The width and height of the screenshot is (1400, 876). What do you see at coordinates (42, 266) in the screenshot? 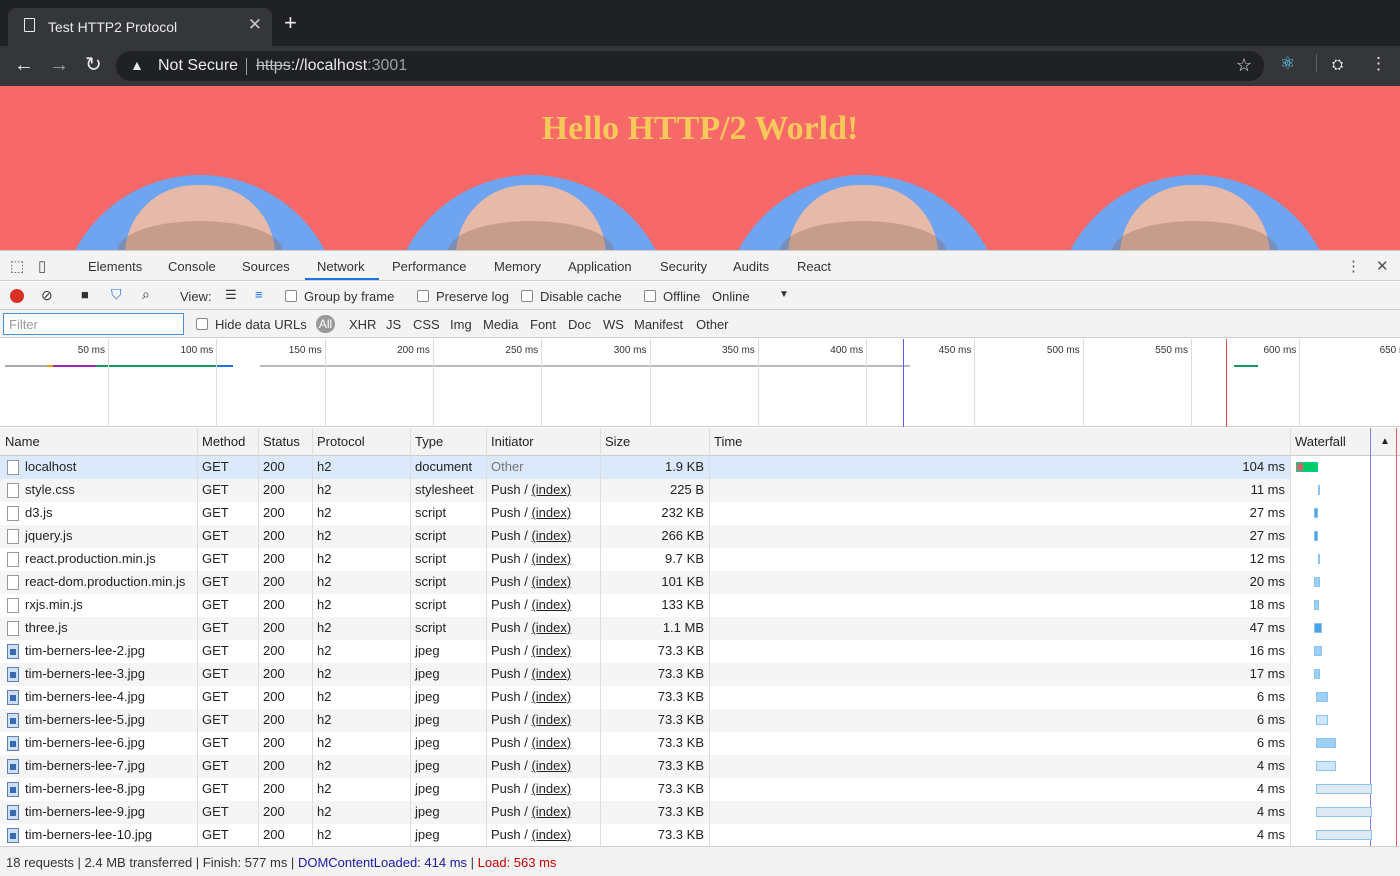
I see `device-toolbar-icon: ▯` at bounding box center [42, 266].